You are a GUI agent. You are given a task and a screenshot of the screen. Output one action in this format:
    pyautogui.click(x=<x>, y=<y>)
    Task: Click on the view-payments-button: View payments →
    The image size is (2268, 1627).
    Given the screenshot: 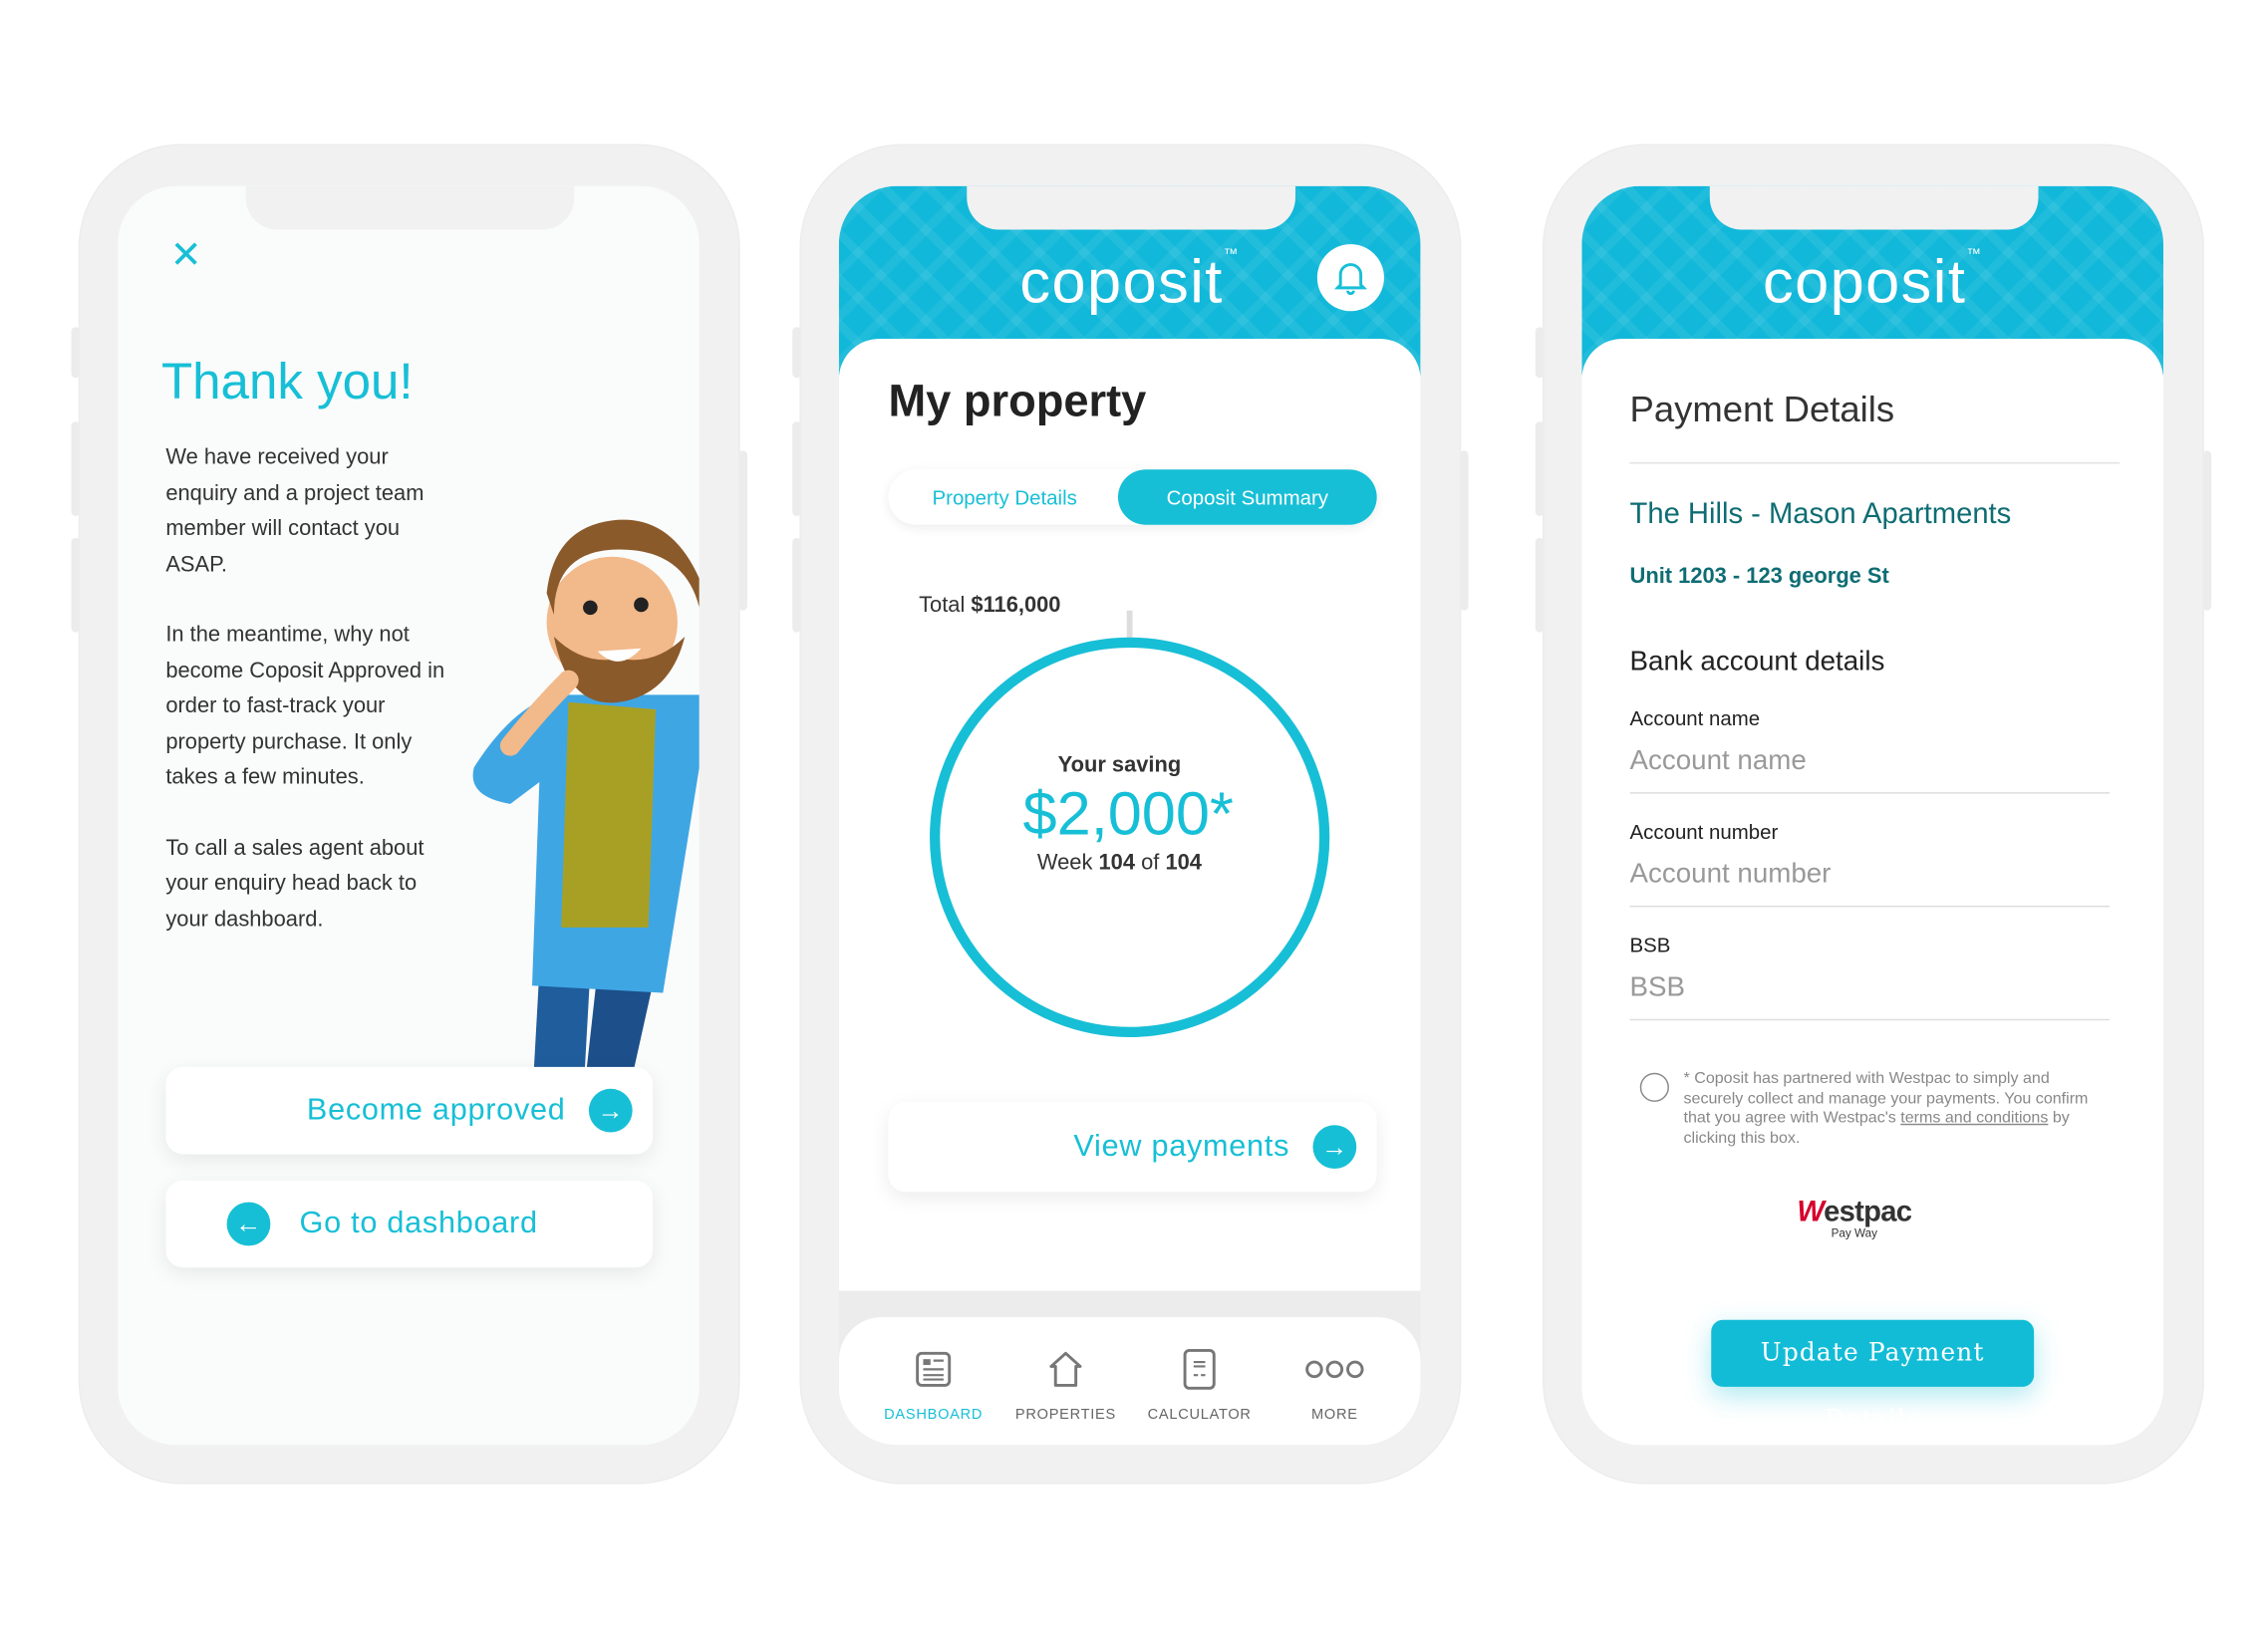 What is the action you would take?
    pyautogui.click(x=1132, y=1147)
    